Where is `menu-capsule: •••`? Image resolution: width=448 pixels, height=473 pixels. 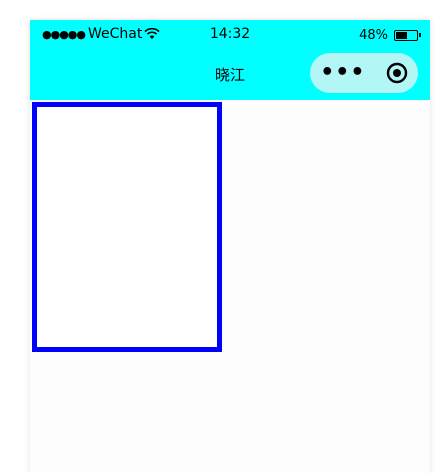 menu-capsule: ••• is located at coordinates (364, 73).